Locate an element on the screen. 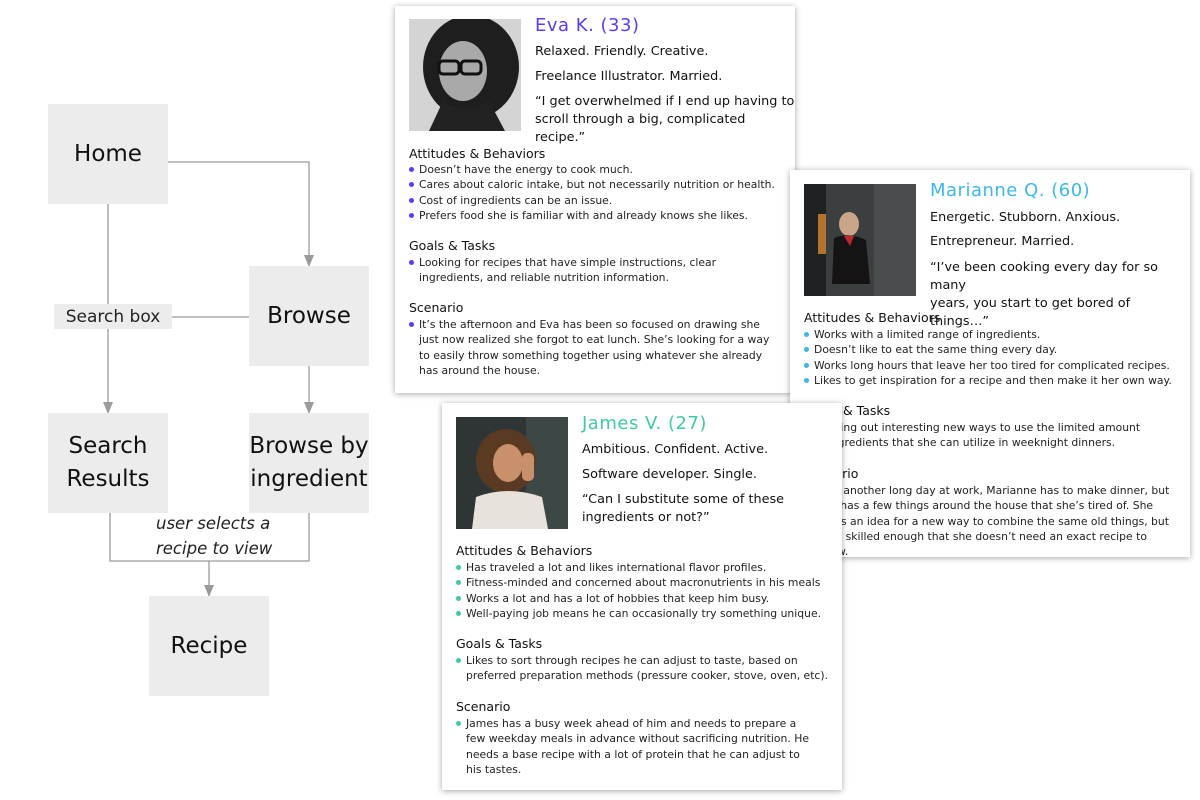 The height and width of the screenshot is (800, 1200). node-search-results-line1: Search is located at coordinates (108, 446).